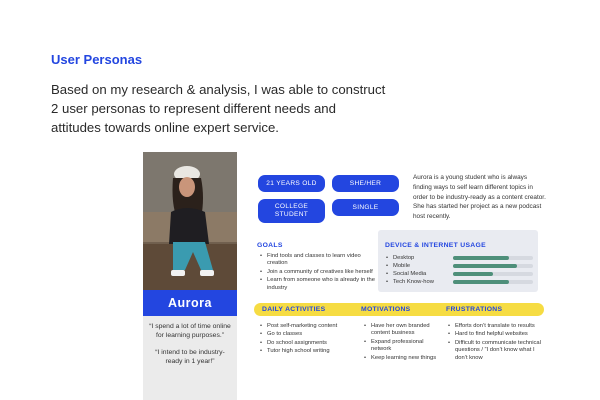  I want to click on tag-relationship: SINGLE, so click(365, 207).